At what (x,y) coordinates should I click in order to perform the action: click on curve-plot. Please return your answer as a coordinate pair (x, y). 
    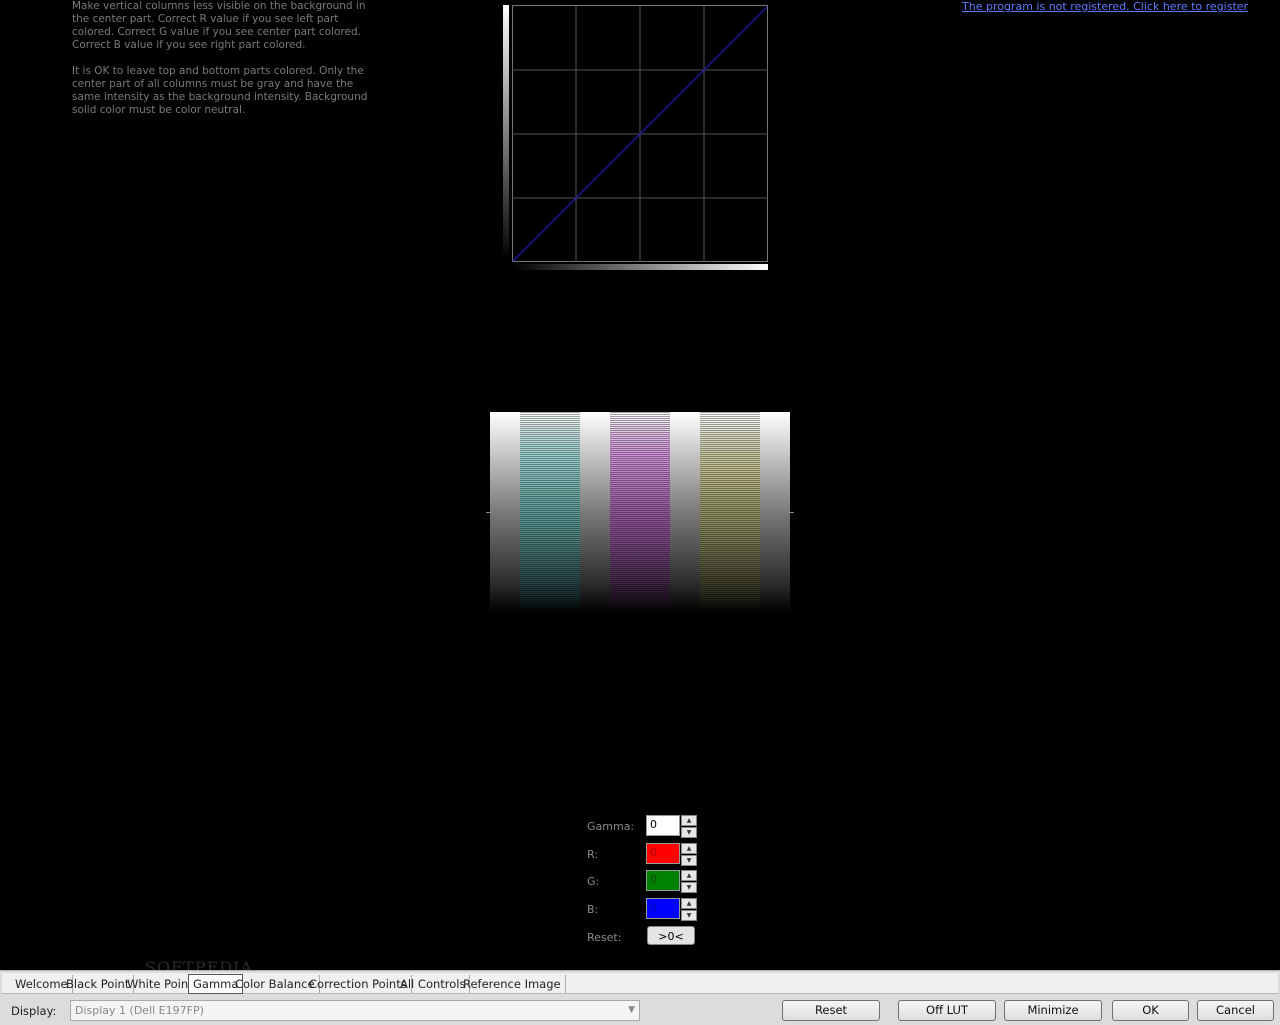
    Looking at the image, I should click on (640, 133).